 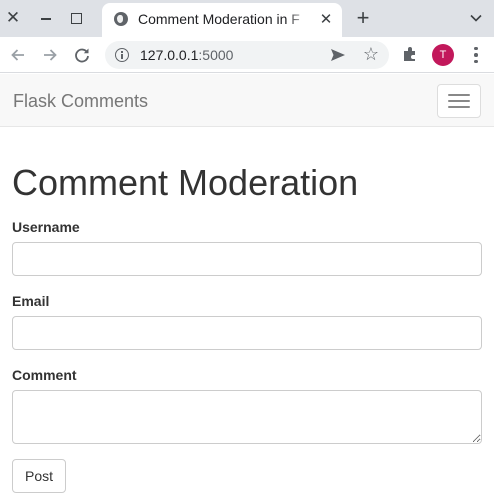 I want to click on new-tab-icon: +, so click(x=363, y=18).